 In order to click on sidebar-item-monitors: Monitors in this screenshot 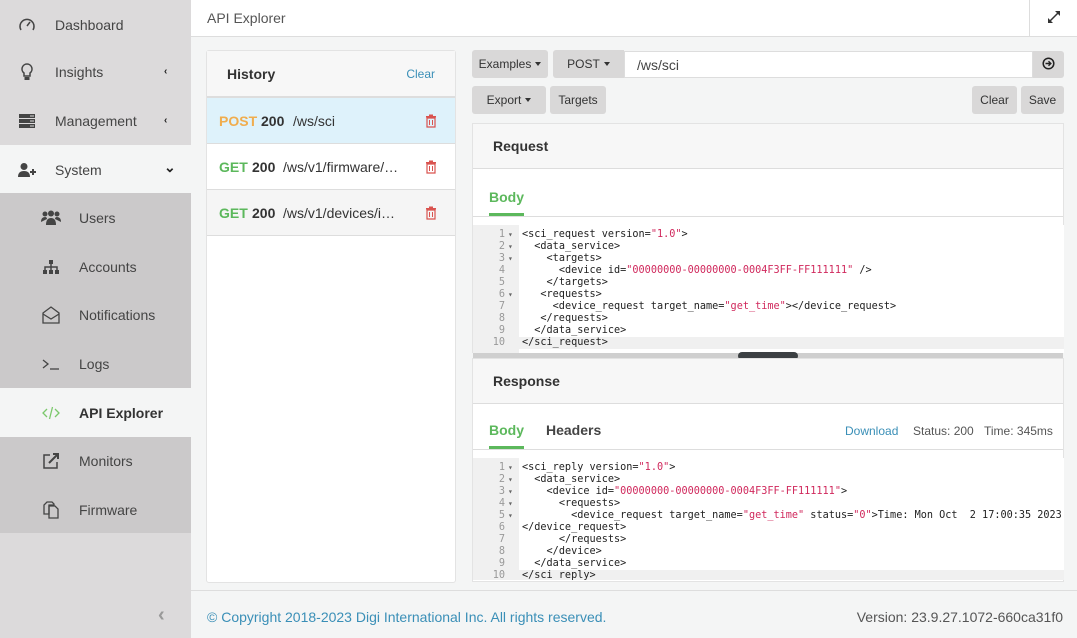, I will do `click(95, 460)`.